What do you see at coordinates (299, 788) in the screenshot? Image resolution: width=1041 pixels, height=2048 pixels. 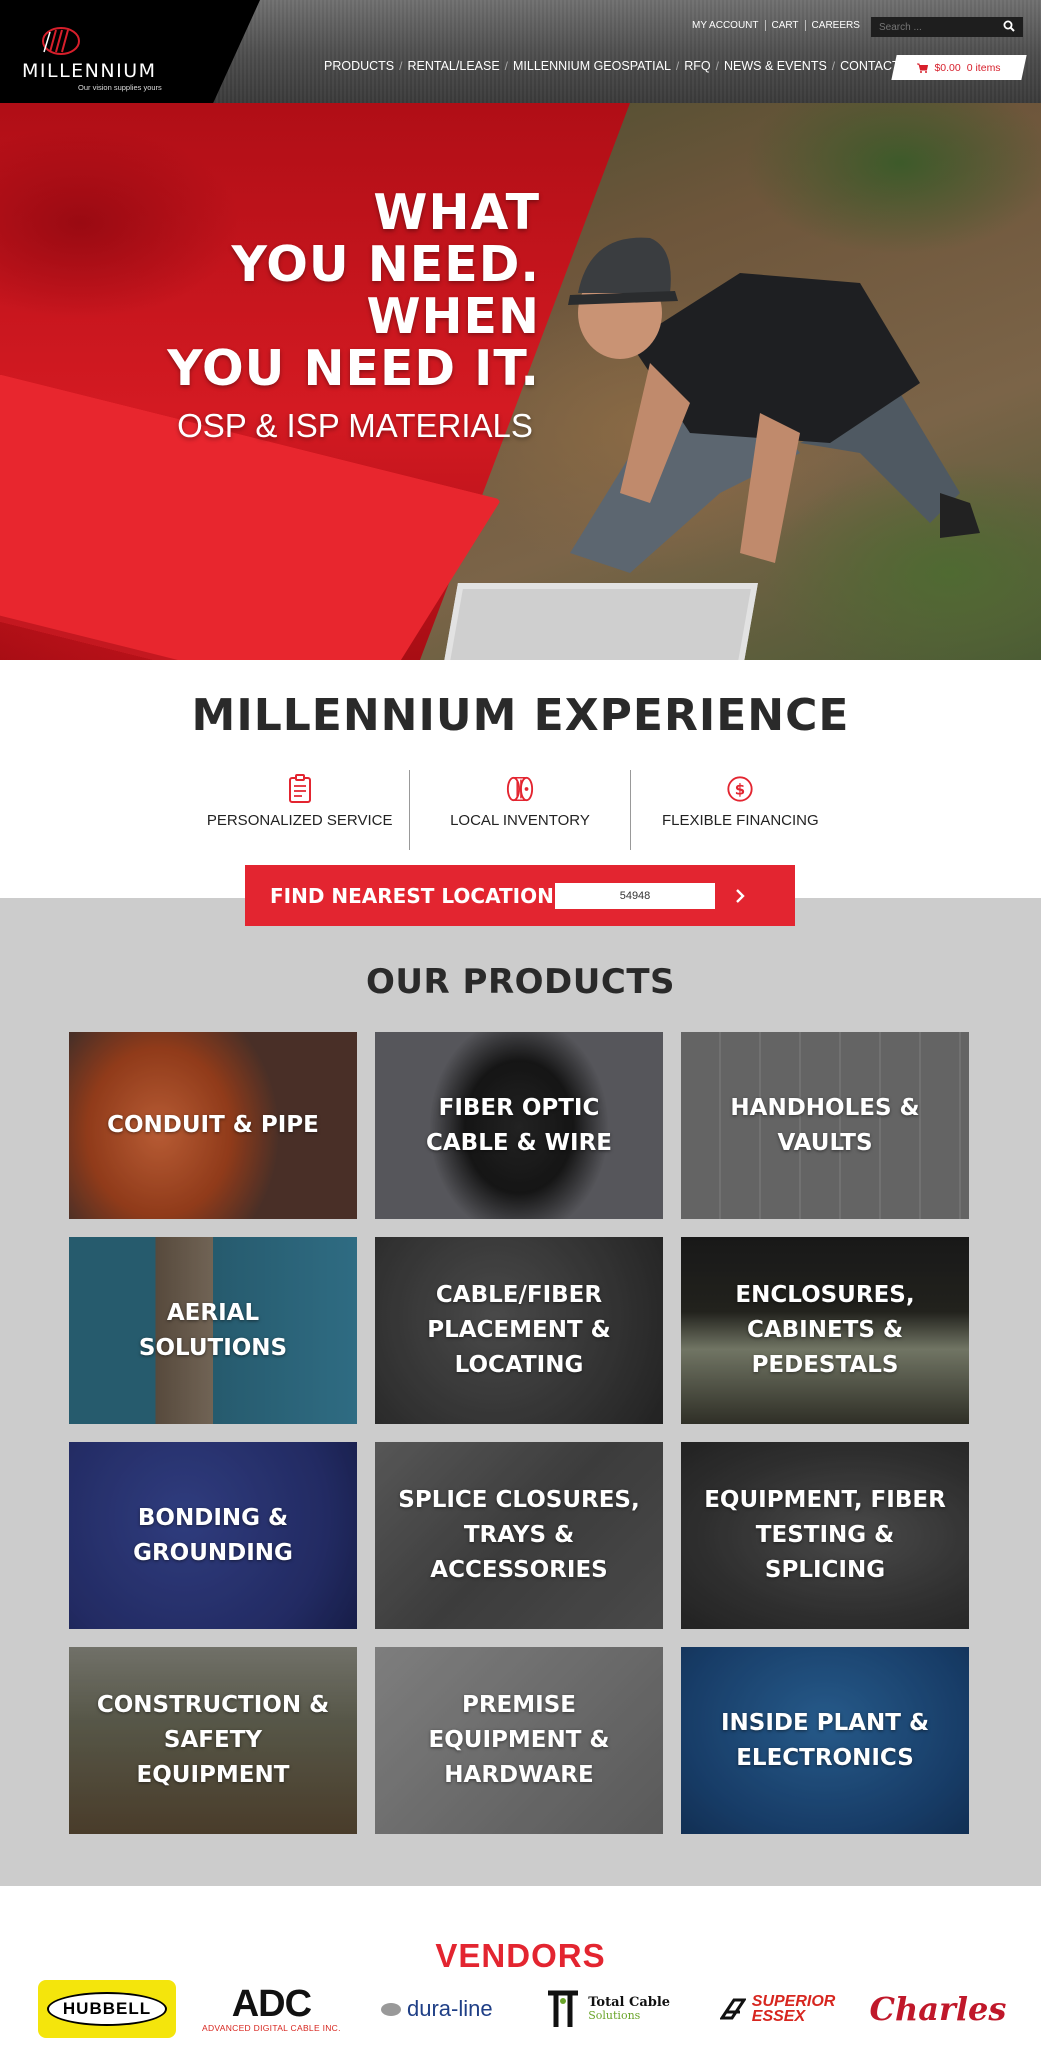 I see `clipboard-icon` at bounding box center [299, 788].